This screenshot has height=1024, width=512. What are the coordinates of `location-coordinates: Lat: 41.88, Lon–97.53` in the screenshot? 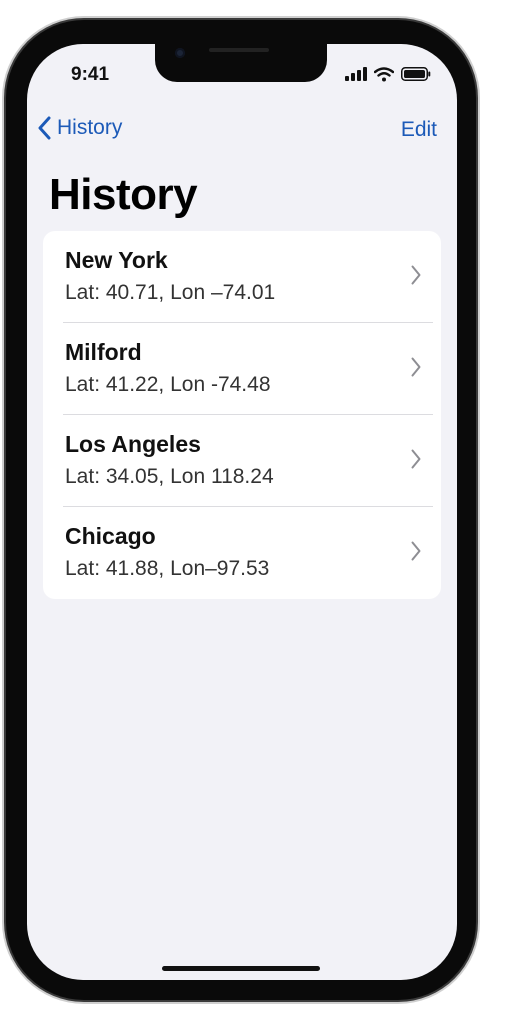 It's located at (167, 568).